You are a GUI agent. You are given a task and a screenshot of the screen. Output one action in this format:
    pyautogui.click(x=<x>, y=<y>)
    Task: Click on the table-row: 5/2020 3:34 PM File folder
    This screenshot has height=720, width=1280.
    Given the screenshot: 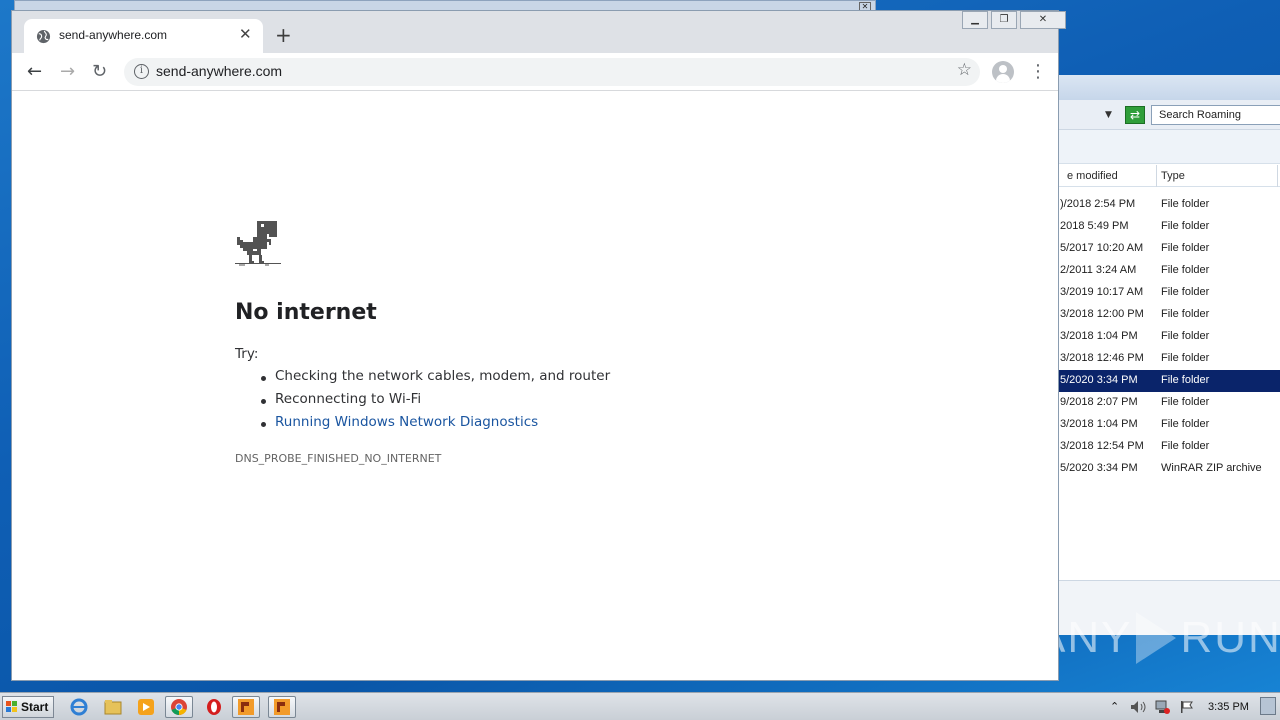 What is the action you would take?
    pyautogui.click(x=1160, y=381)
    